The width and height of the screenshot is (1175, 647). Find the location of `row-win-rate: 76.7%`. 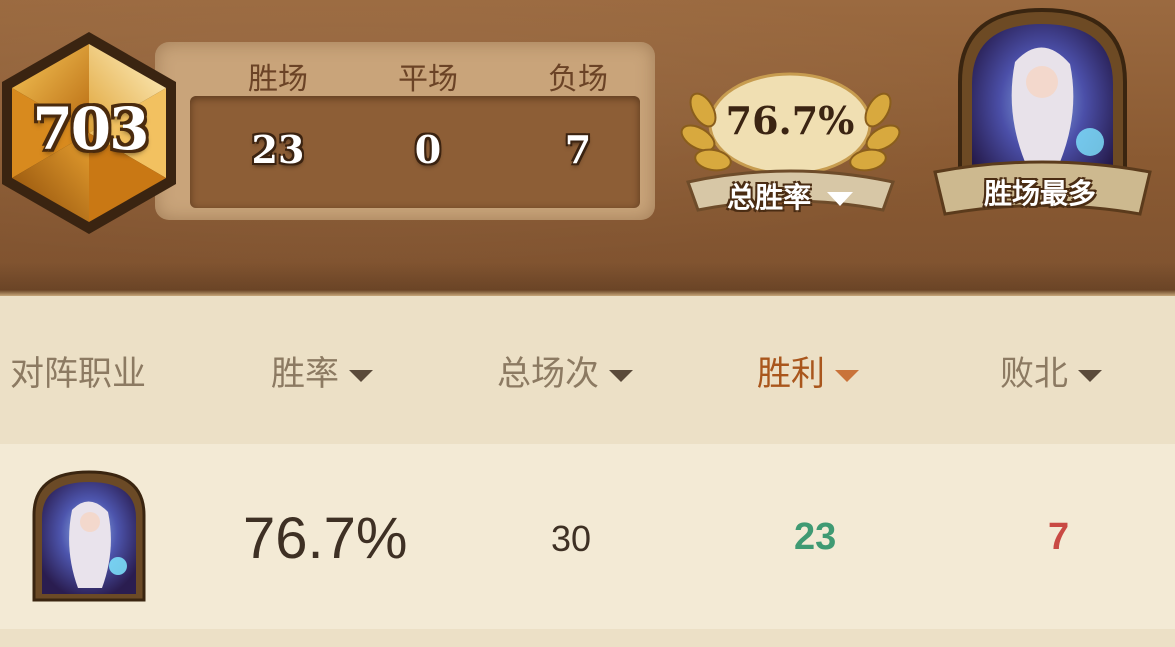

row-win-rate: 76.7% is located at coordinates (325, 538).